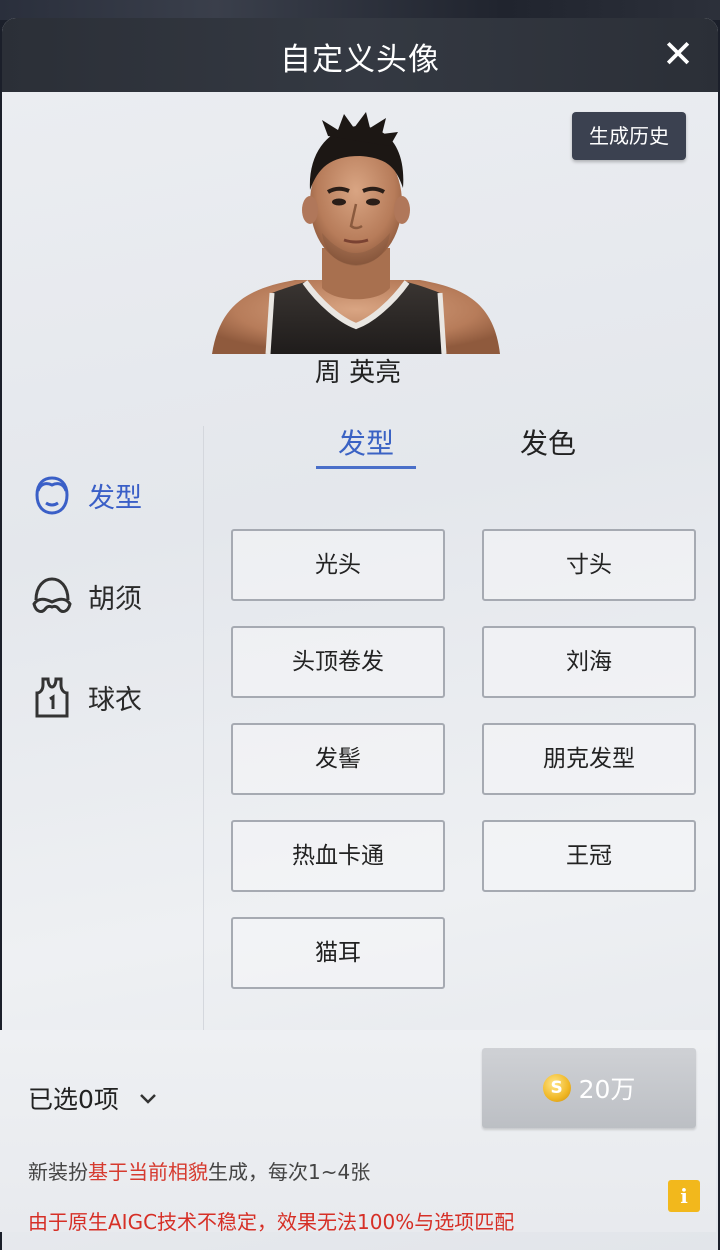 This screenshot has height=1250, width=720. What do you see at coordinates (548, 444) in the screenshot?
I see `tab-hair-color: 发色` at bounding box center [548, 444].